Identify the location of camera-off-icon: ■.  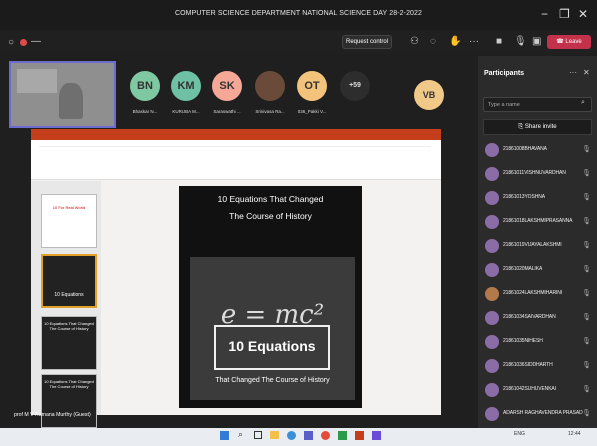
(499, 41).